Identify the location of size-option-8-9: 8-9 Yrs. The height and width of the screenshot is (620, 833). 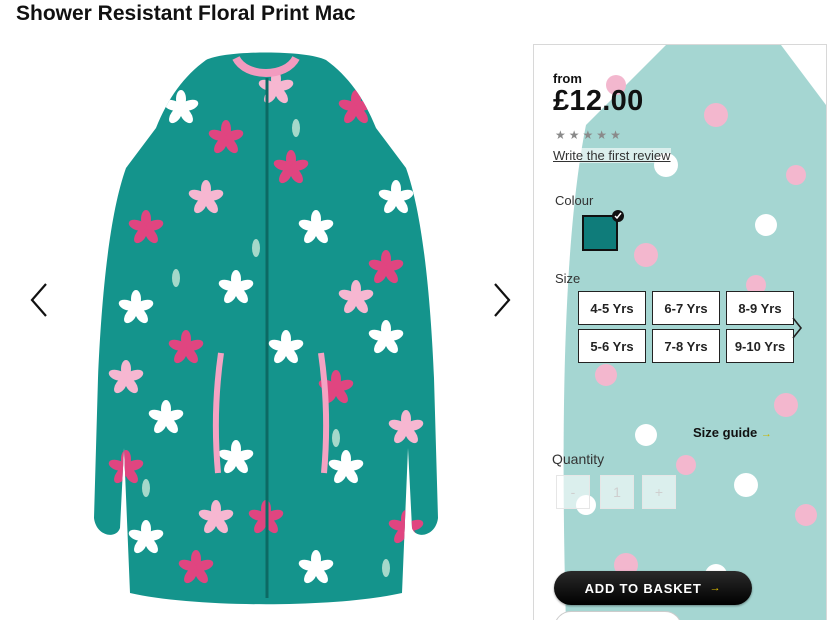
(760, 308).